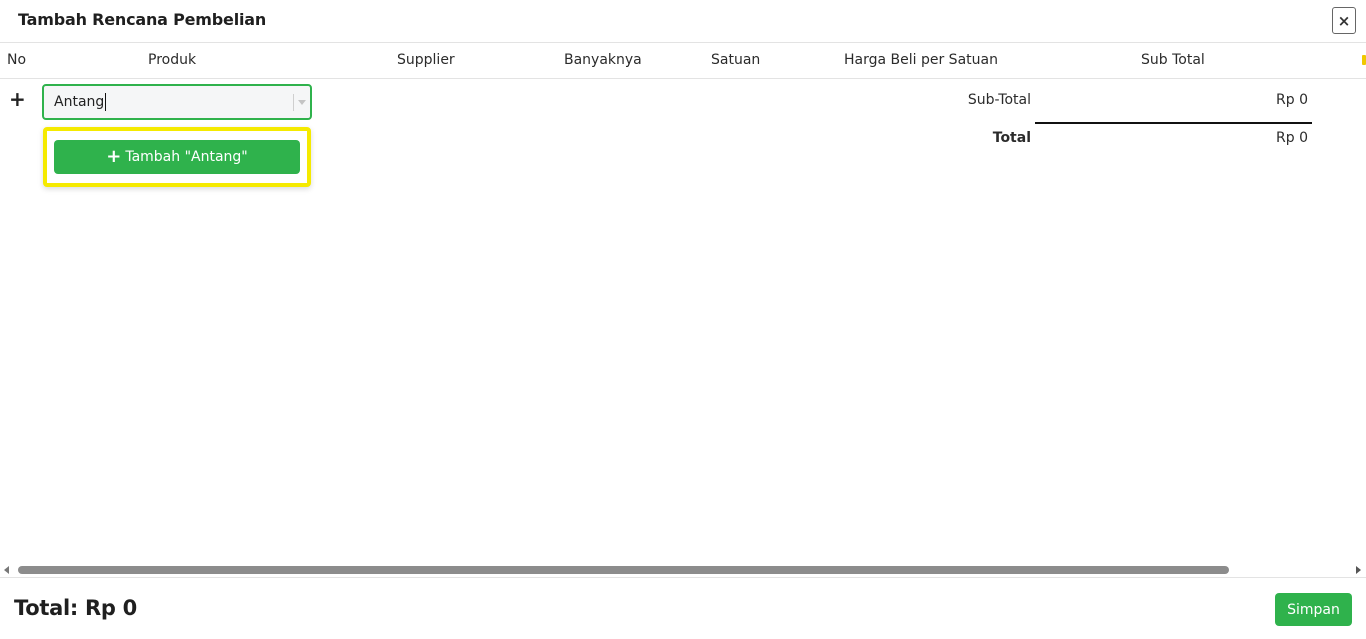 Image resolution: width=1366 pixels, height=639 pixels. Describe the element at coordinates (177, 102) in the screenshot. I see `product-select: Antang` at that location.